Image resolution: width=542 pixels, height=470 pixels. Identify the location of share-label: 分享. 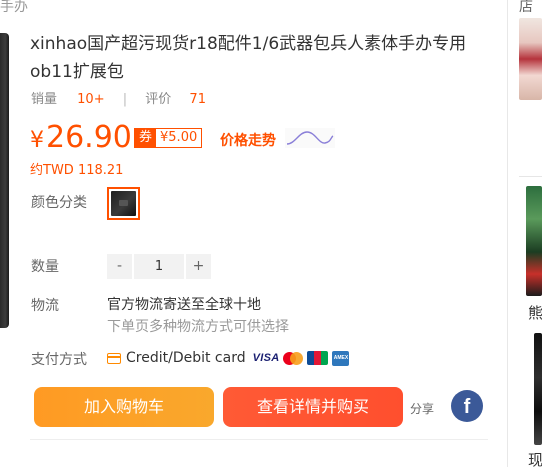
(422, 409).